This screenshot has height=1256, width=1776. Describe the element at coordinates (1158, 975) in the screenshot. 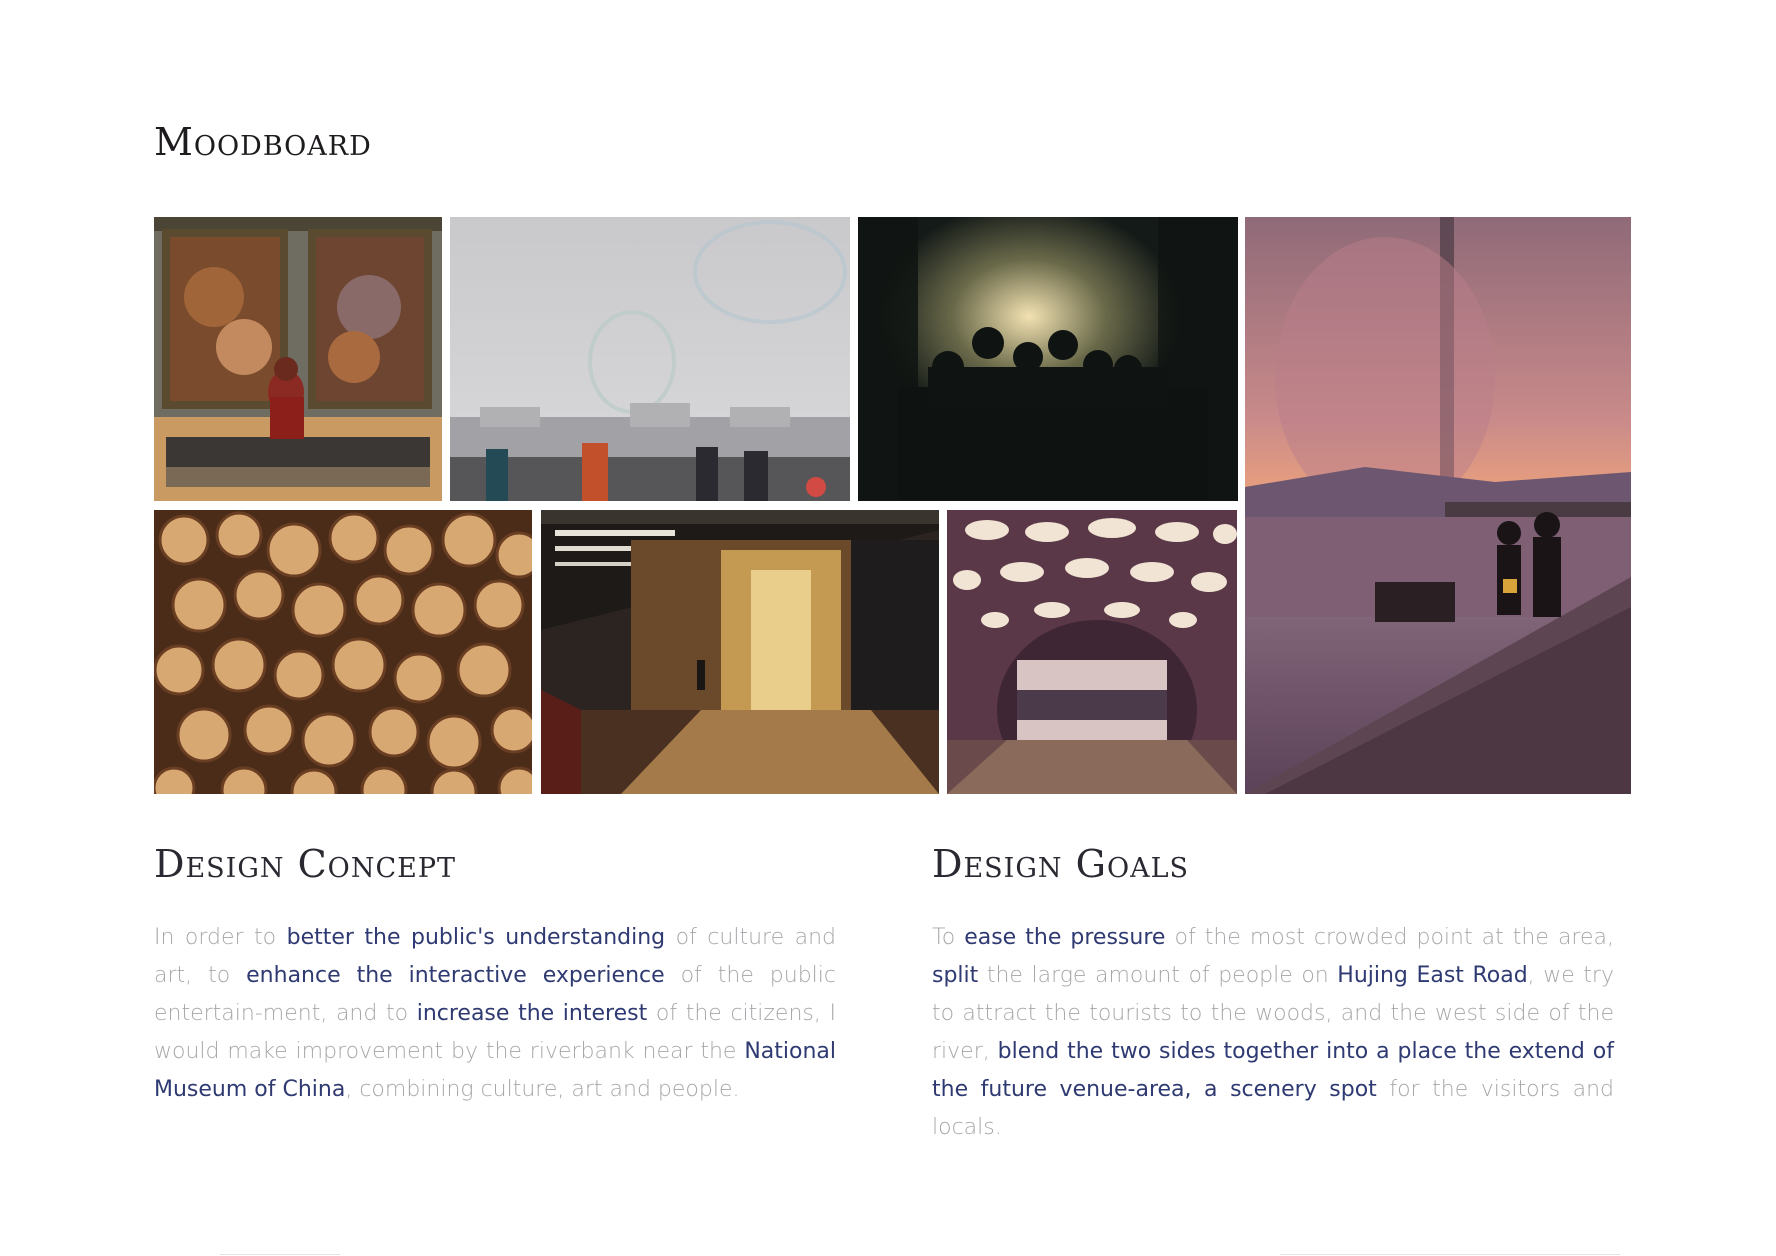

I see `goals-segment: the large amount of people on` at that location.